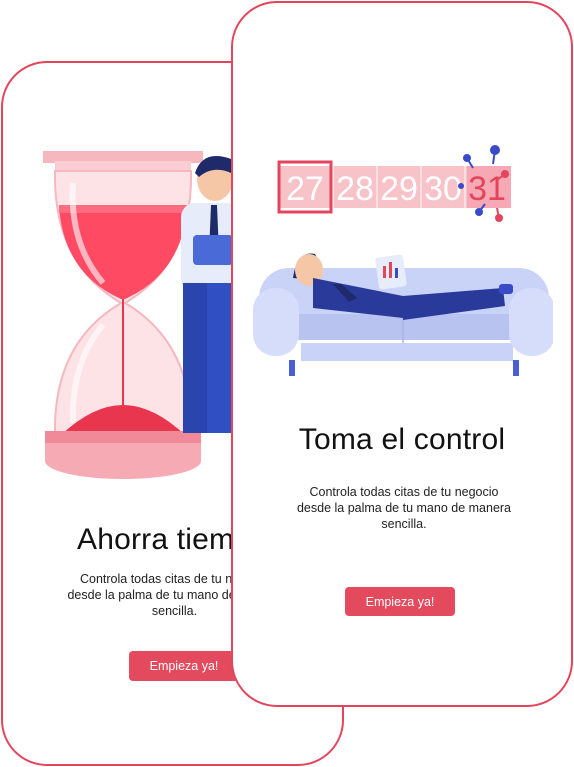 This screenshot has height=767, width=574. I want to click on calendar-day: 29, so click(399, 189).